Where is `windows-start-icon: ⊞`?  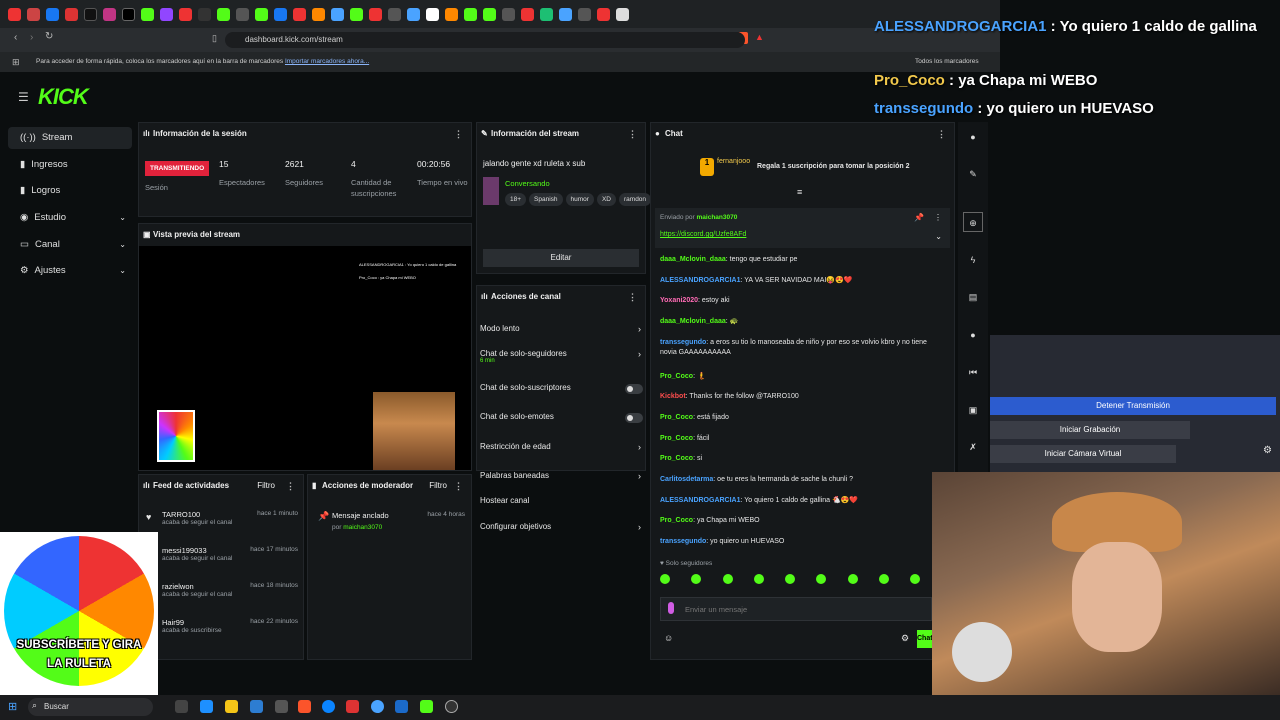
windows-start-icon: ⊞ is located at coordinates (12, 706).